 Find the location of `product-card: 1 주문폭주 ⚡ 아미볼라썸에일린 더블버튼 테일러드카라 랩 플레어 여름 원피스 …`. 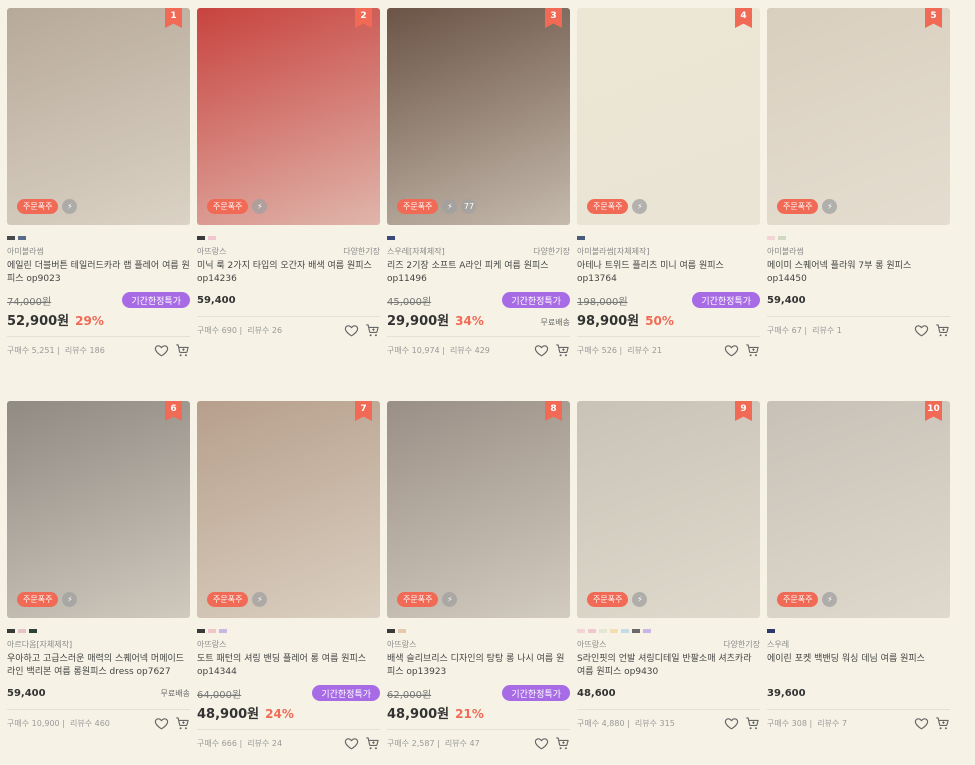

product-card: 1 주문폭주 ⚡ 아미볼라썸에일린 더블버튼 테일러드카라 랩 플레어 여름 원피스 … is located at coordinates (98, 183).